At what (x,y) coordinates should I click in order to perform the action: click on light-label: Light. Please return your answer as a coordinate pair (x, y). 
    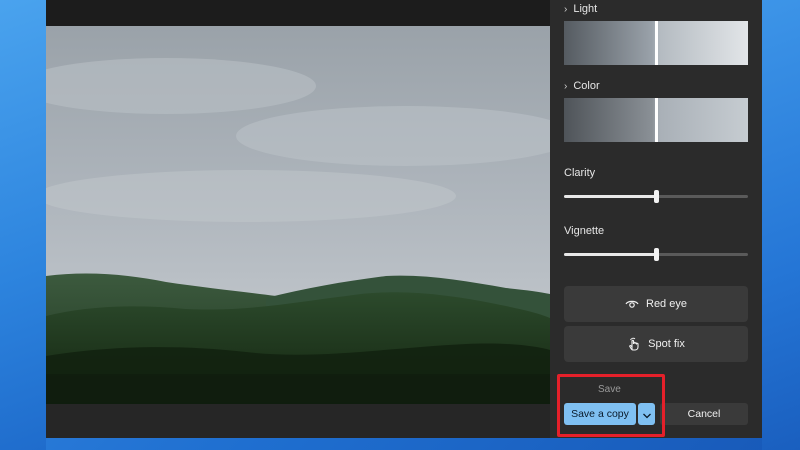
    Looking at the image, I should click on (585, 9).